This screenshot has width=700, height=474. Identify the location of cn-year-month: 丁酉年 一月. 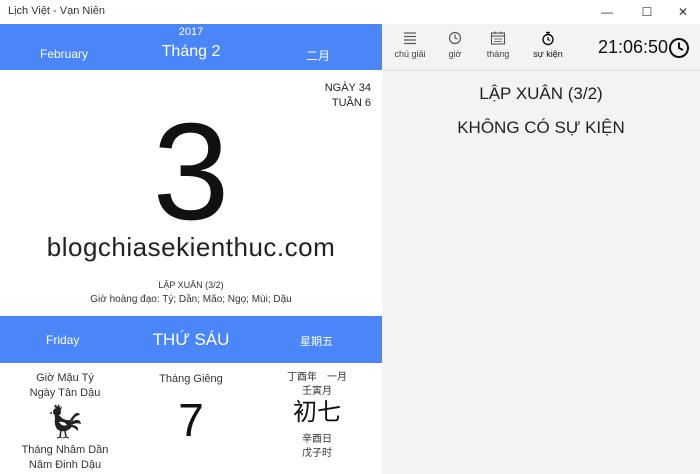
(317, 377).